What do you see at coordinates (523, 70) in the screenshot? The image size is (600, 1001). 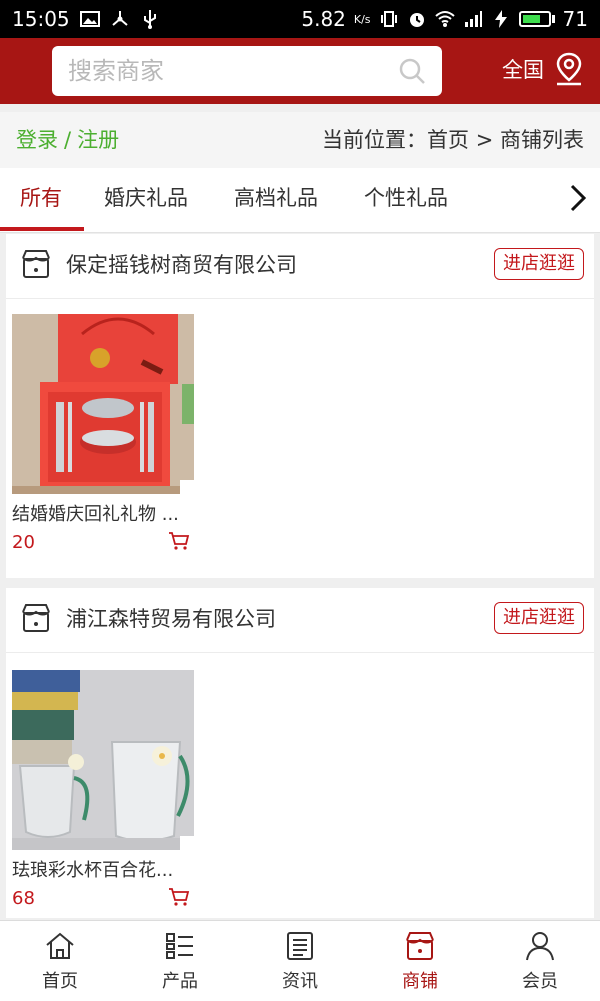 I see `region-selector: 全国` at bounding box center [523, 70].